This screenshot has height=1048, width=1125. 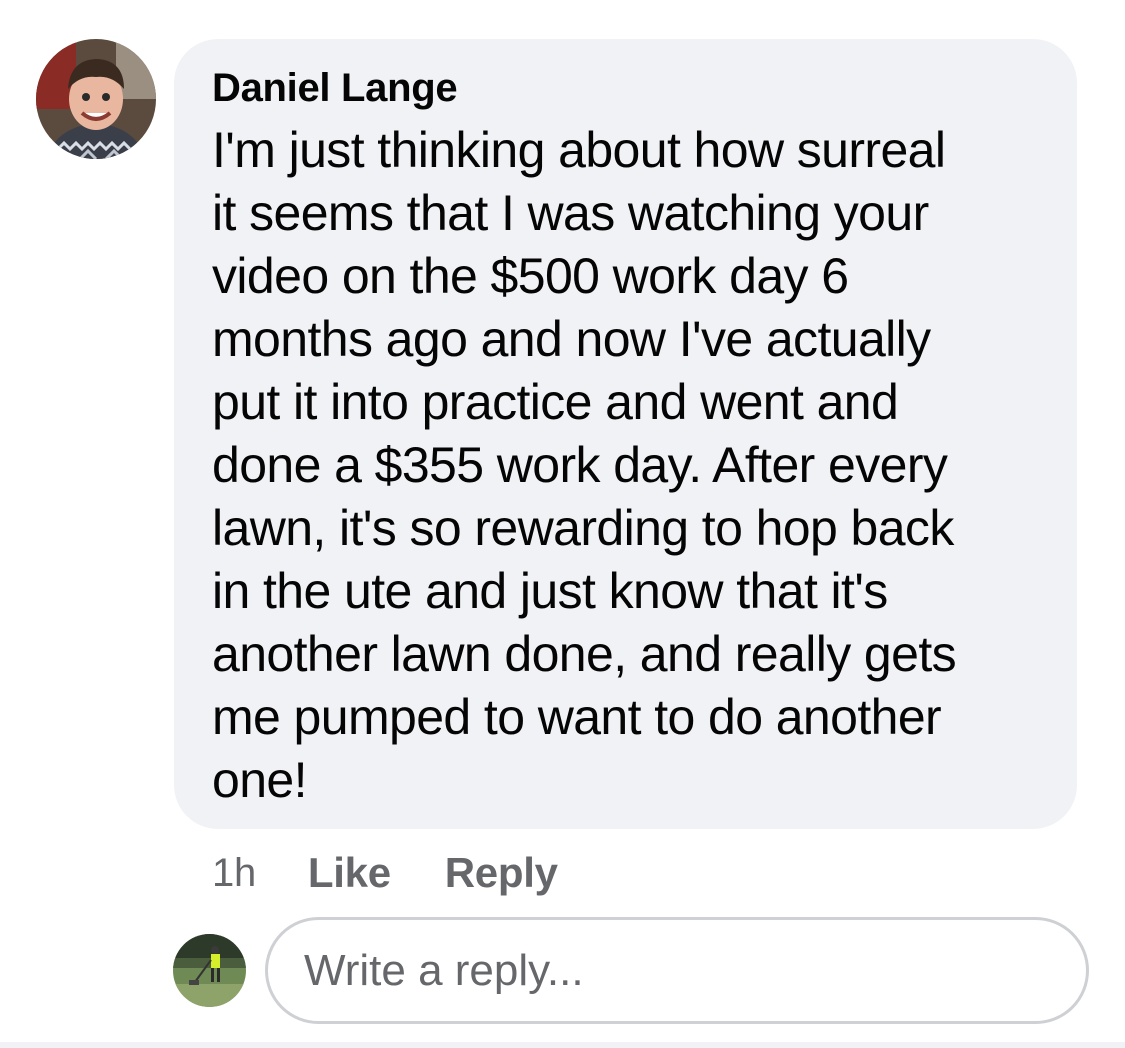 I want to click on comment-text-line: put it into practice and went and, so click(x=555, y=402).